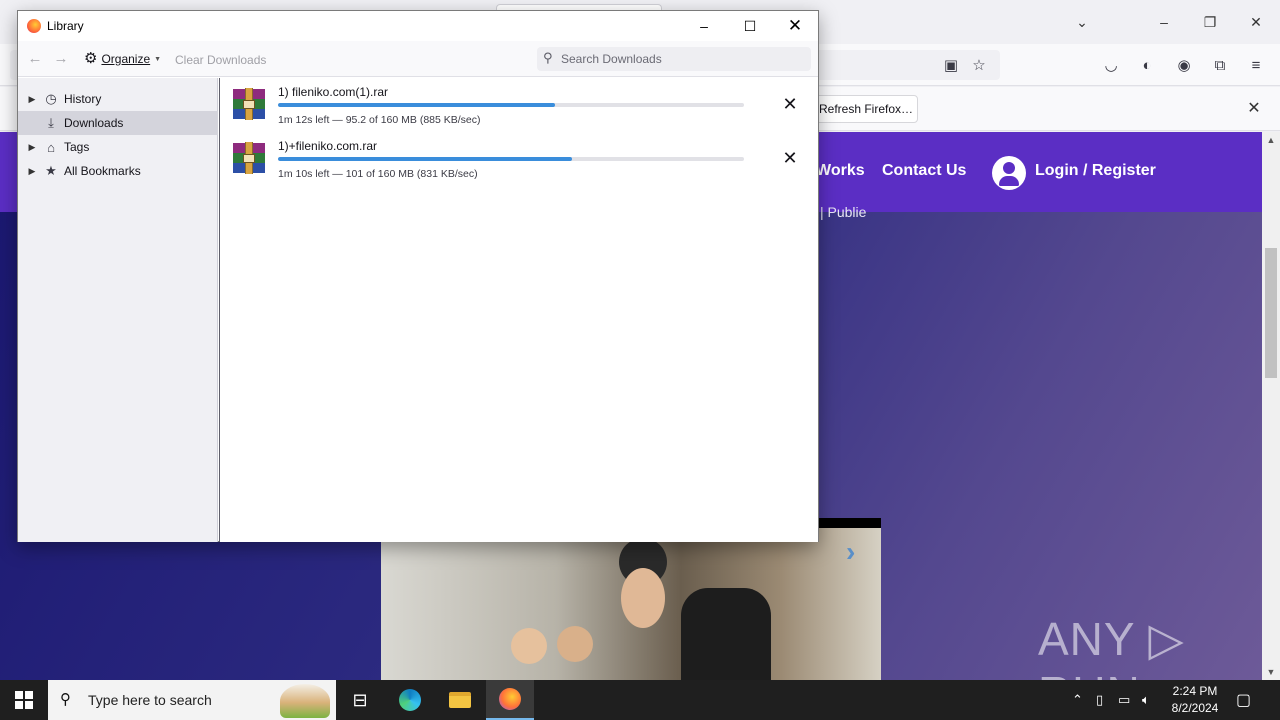 The image size is (1280, 720). I want to click on close-icon: ✕, so click(1256, 22).